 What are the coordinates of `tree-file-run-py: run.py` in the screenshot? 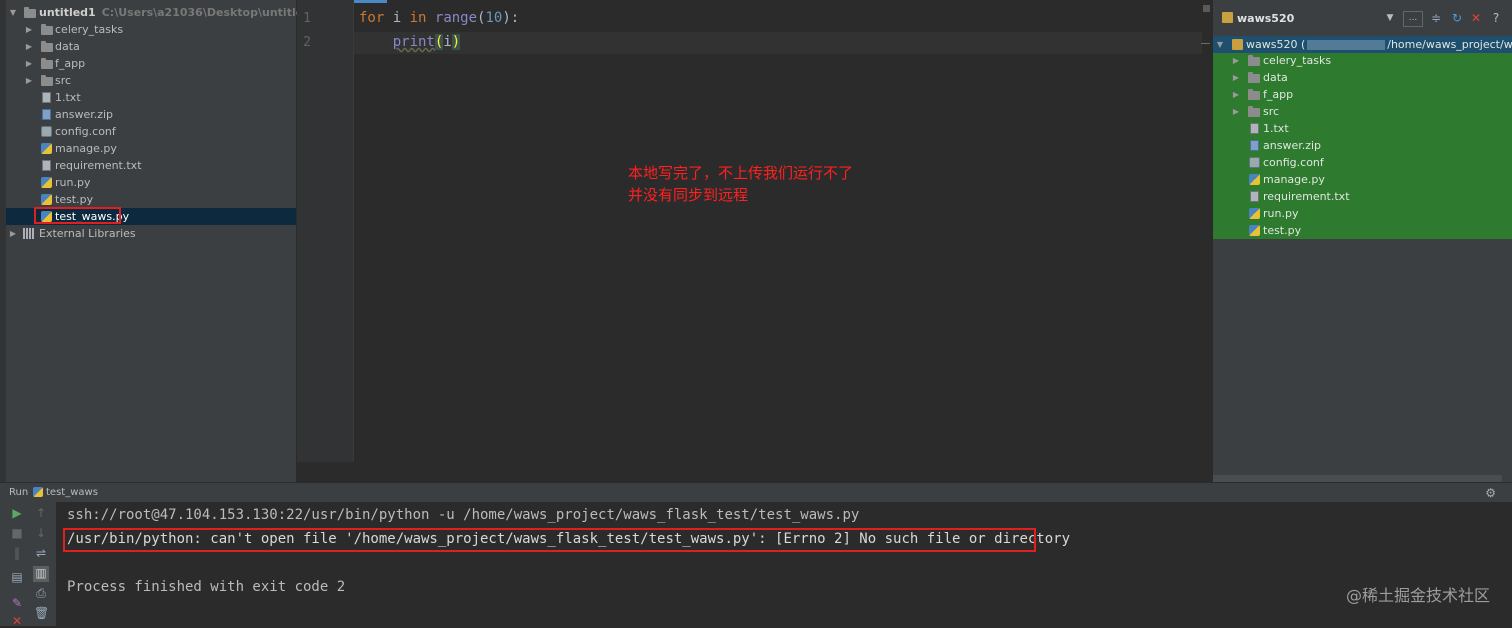 It's located at (151, 182).